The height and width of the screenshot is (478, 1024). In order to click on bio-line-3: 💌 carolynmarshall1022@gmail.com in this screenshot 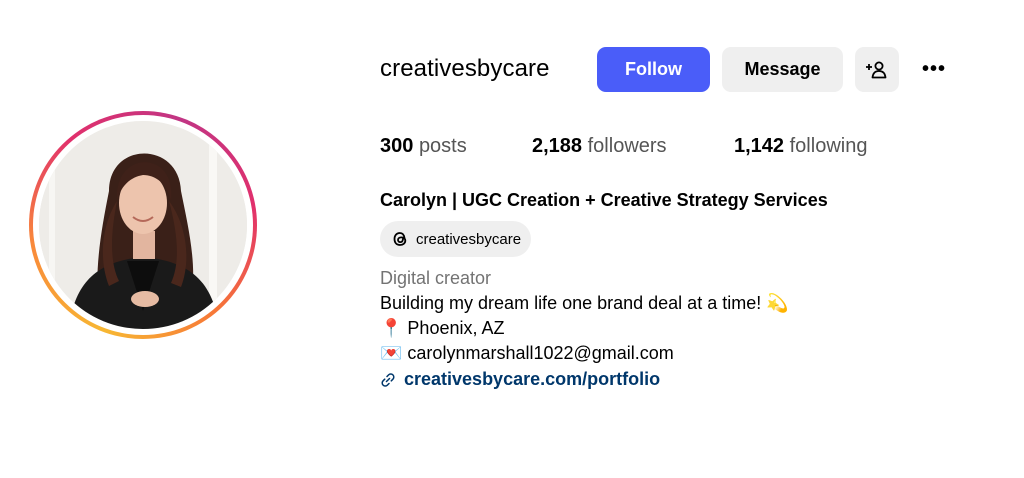, I will do `click(527, 353)`.